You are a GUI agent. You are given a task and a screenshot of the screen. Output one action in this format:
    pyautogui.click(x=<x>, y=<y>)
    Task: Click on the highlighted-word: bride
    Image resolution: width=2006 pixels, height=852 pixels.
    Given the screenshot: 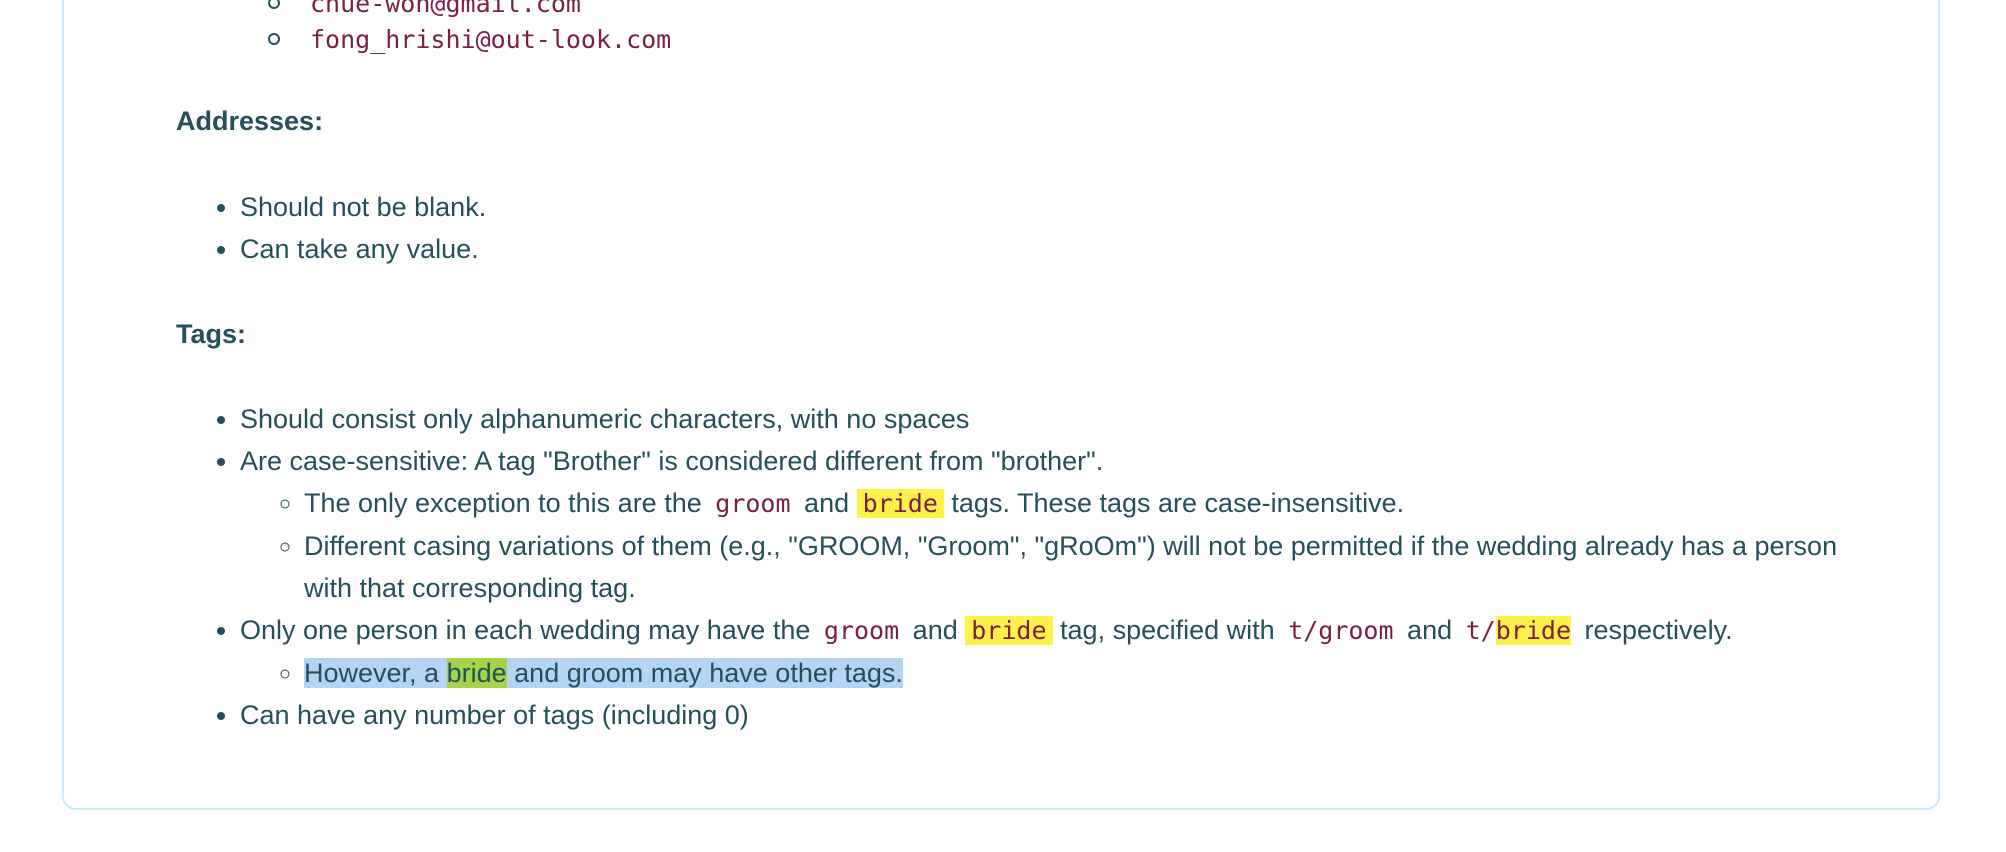 What is the action you would take?
    pyautogui.click(x=476, y=673)
    